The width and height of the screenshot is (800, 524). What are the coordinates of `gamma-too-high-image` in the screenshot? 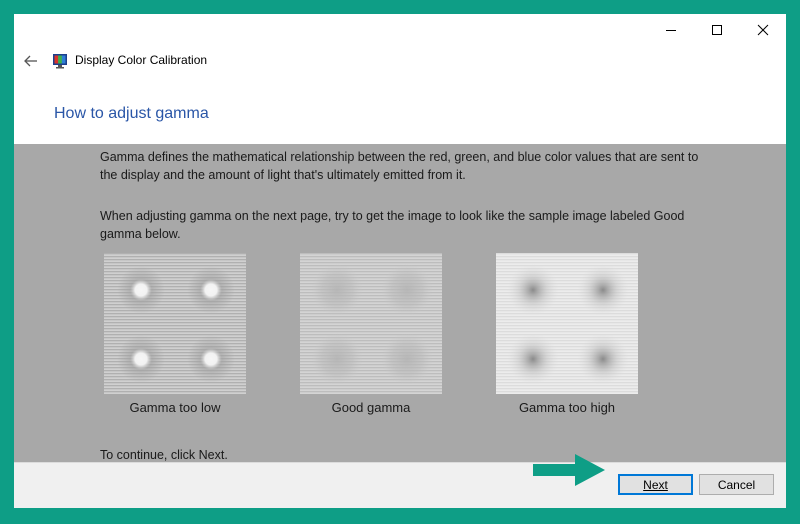 It's located at (567, 323).